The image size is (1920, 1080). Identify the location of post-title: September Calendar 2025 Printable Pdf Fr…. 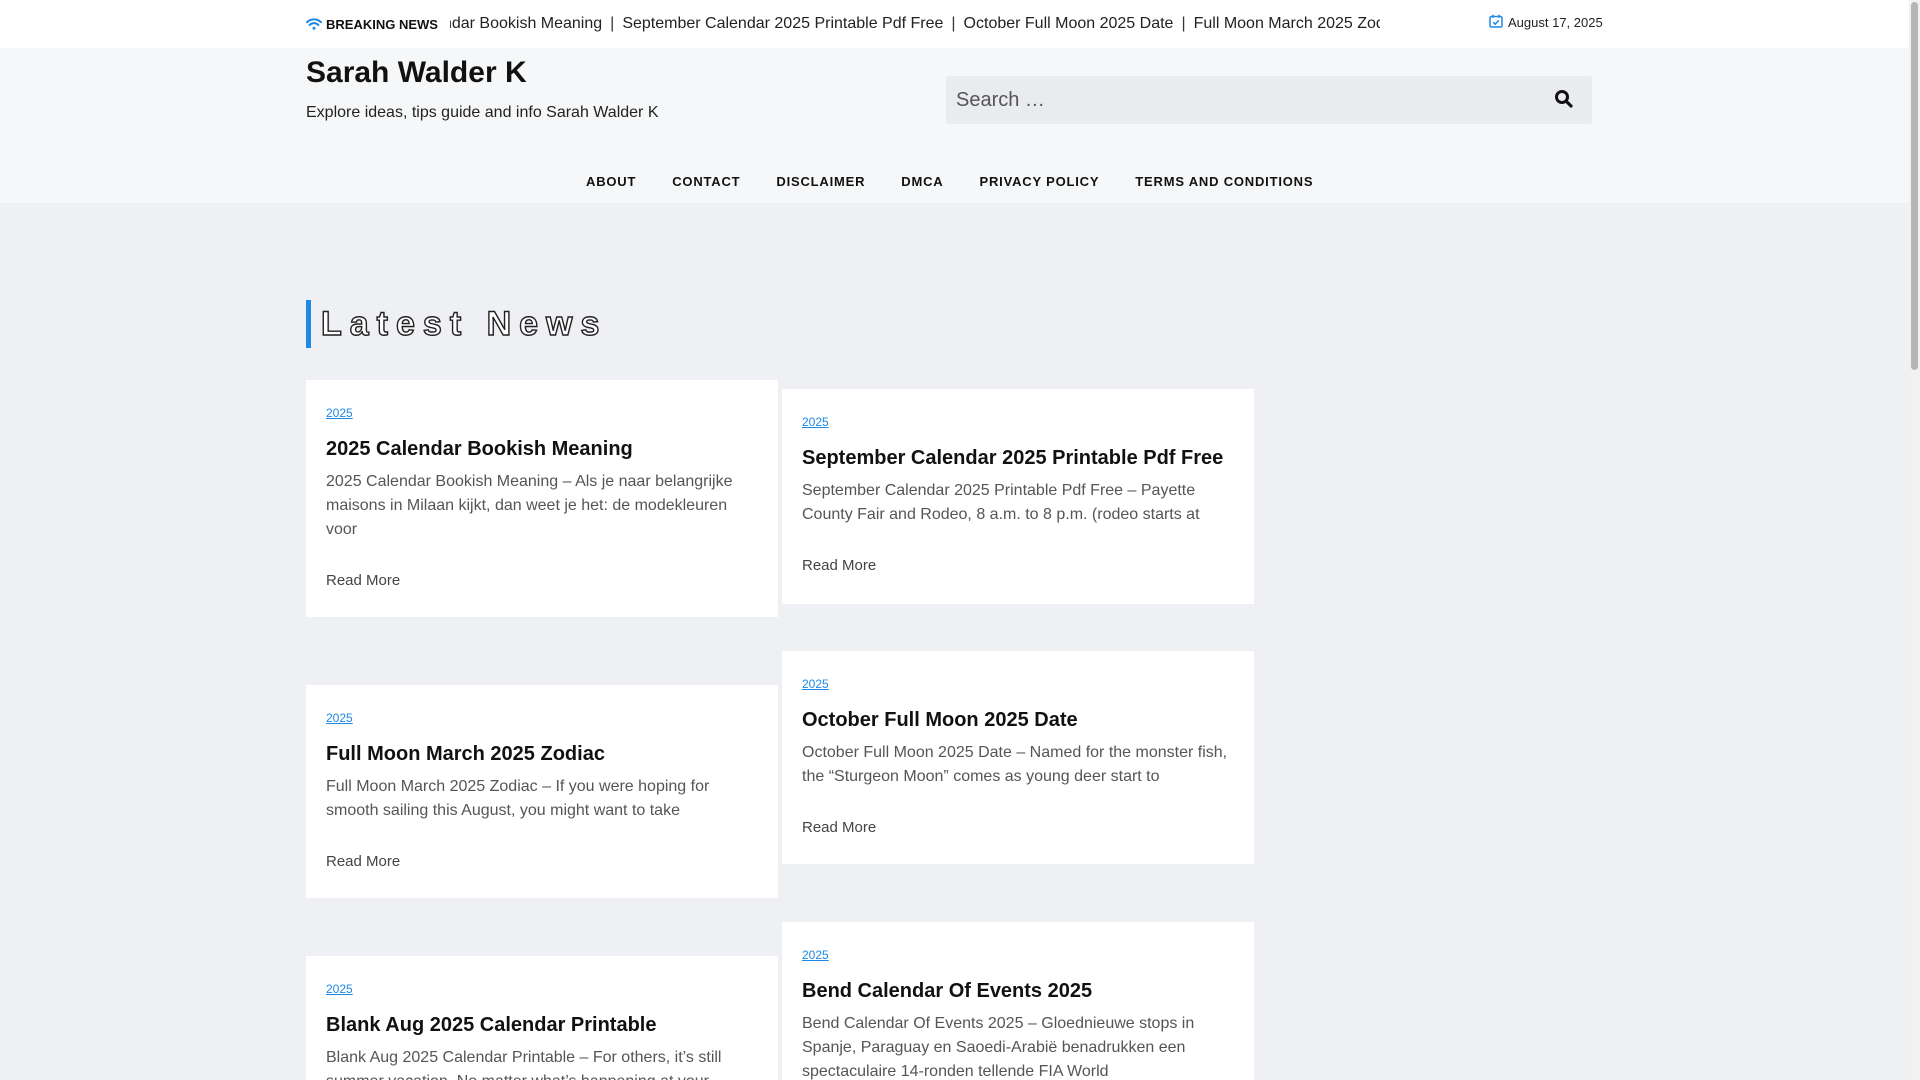
(1018, 458).